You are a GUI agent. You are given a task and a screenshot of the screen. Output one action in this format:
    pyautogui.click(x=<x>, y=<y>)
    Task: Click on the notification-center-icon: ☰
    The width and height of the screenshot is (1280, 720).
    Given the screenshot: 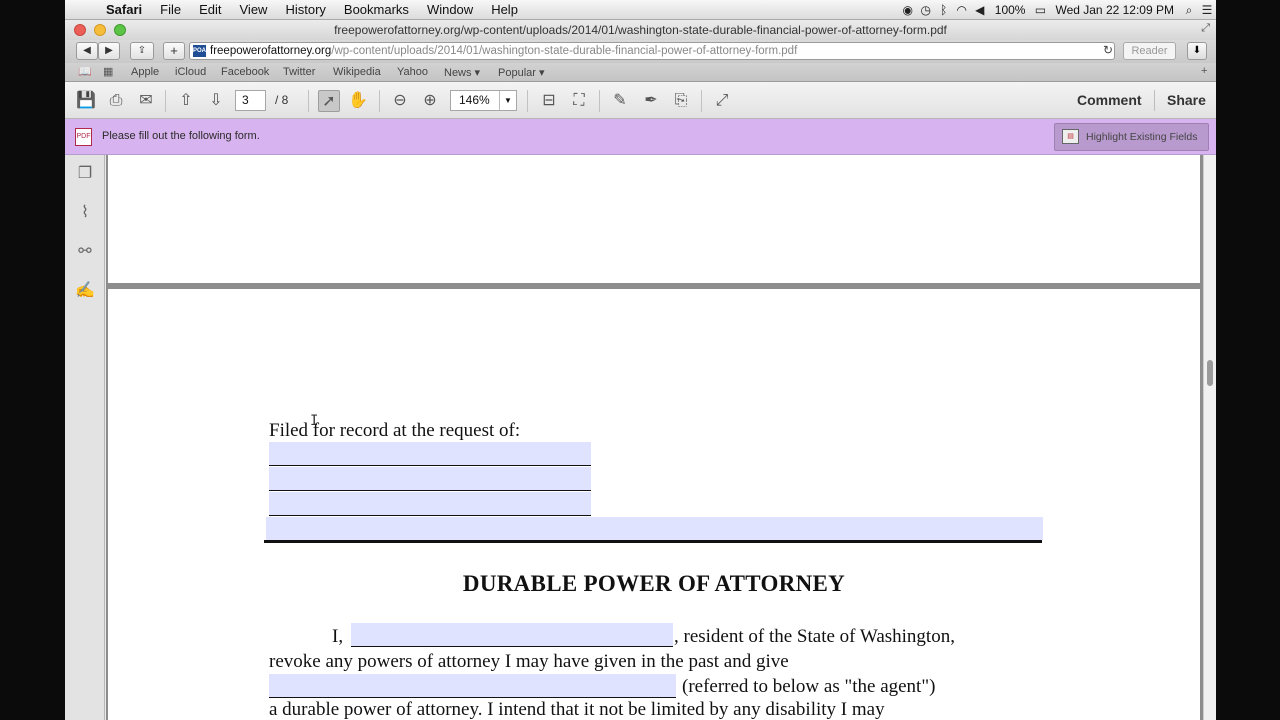 What is the action you would take?
    pyautogui.click(x=1207, y=10)
    